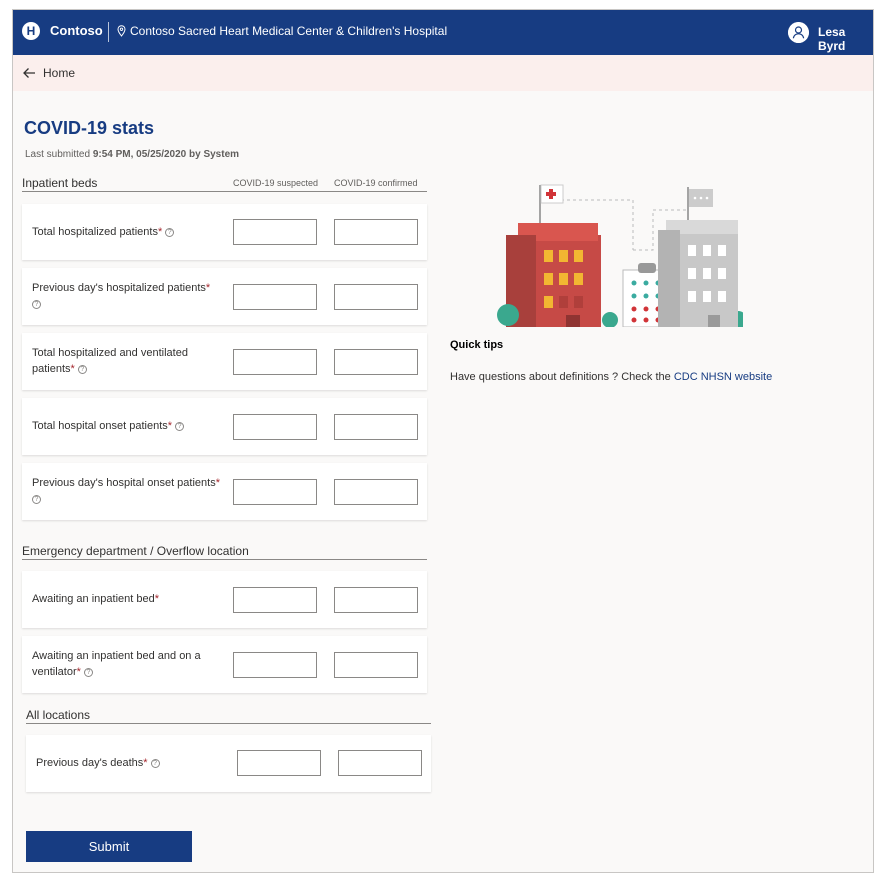  Describe the element at coordinates (58, 154) in the screenshot. I see `last-submitted-label: Last submitted` at that location.